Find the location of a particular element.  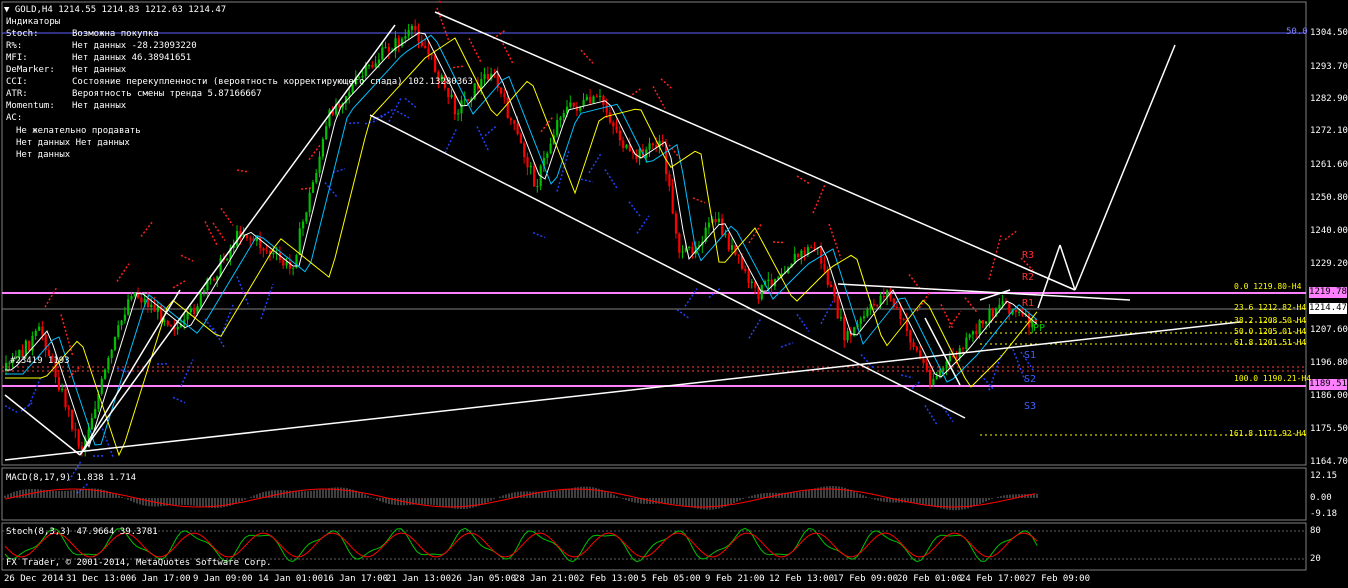

fib-level-label: 161.8 1171.92-H4 is located at coordinates (1268, 433).